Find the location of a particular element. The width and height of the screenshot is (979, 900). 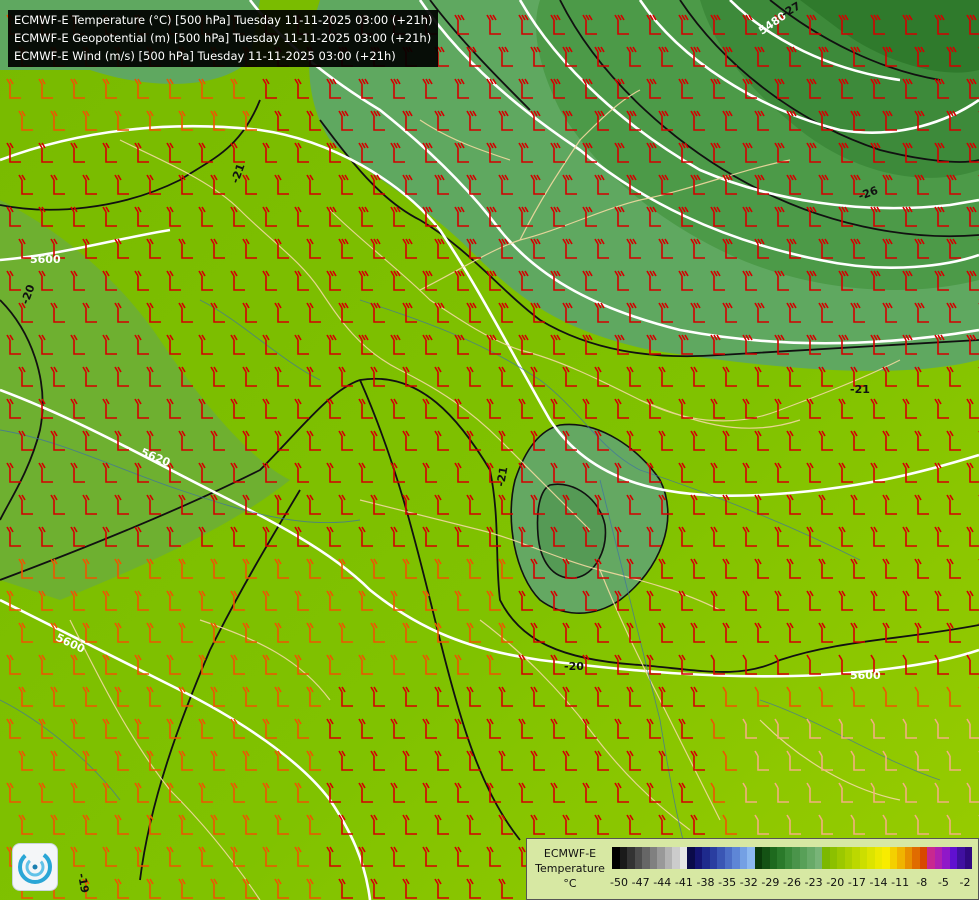

temperature-label: -21 is located at coordinates (860, 389).